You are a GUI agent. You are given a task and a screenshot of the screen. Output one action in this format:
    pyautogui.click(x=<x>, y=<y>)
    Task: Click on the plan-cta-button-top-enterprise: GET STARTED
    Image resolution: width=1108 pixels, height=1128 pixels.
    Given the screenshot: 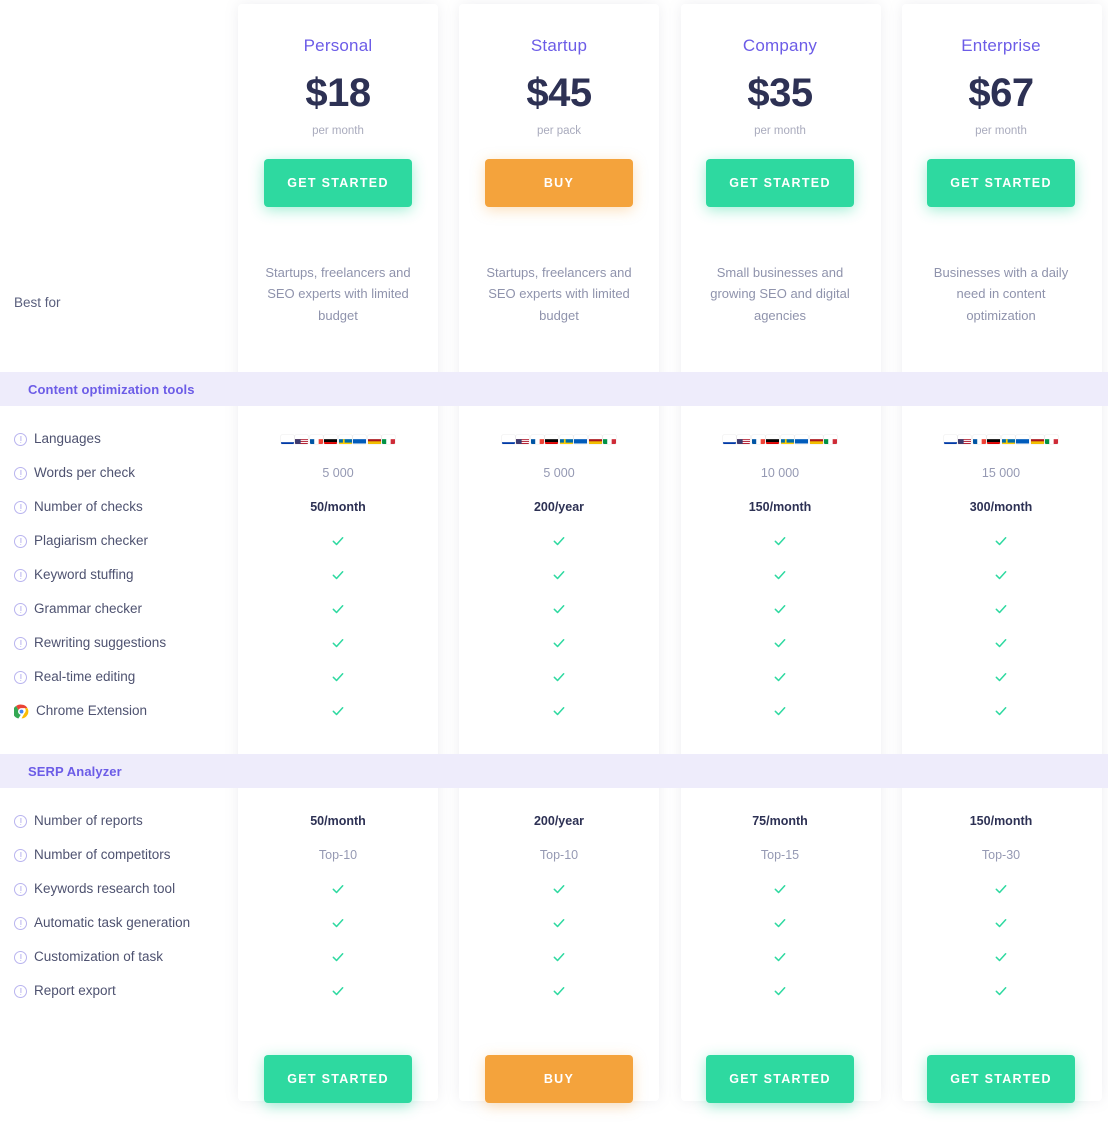 What is the action you would take?
    pyautogui.click(x=1001, y=183)
    